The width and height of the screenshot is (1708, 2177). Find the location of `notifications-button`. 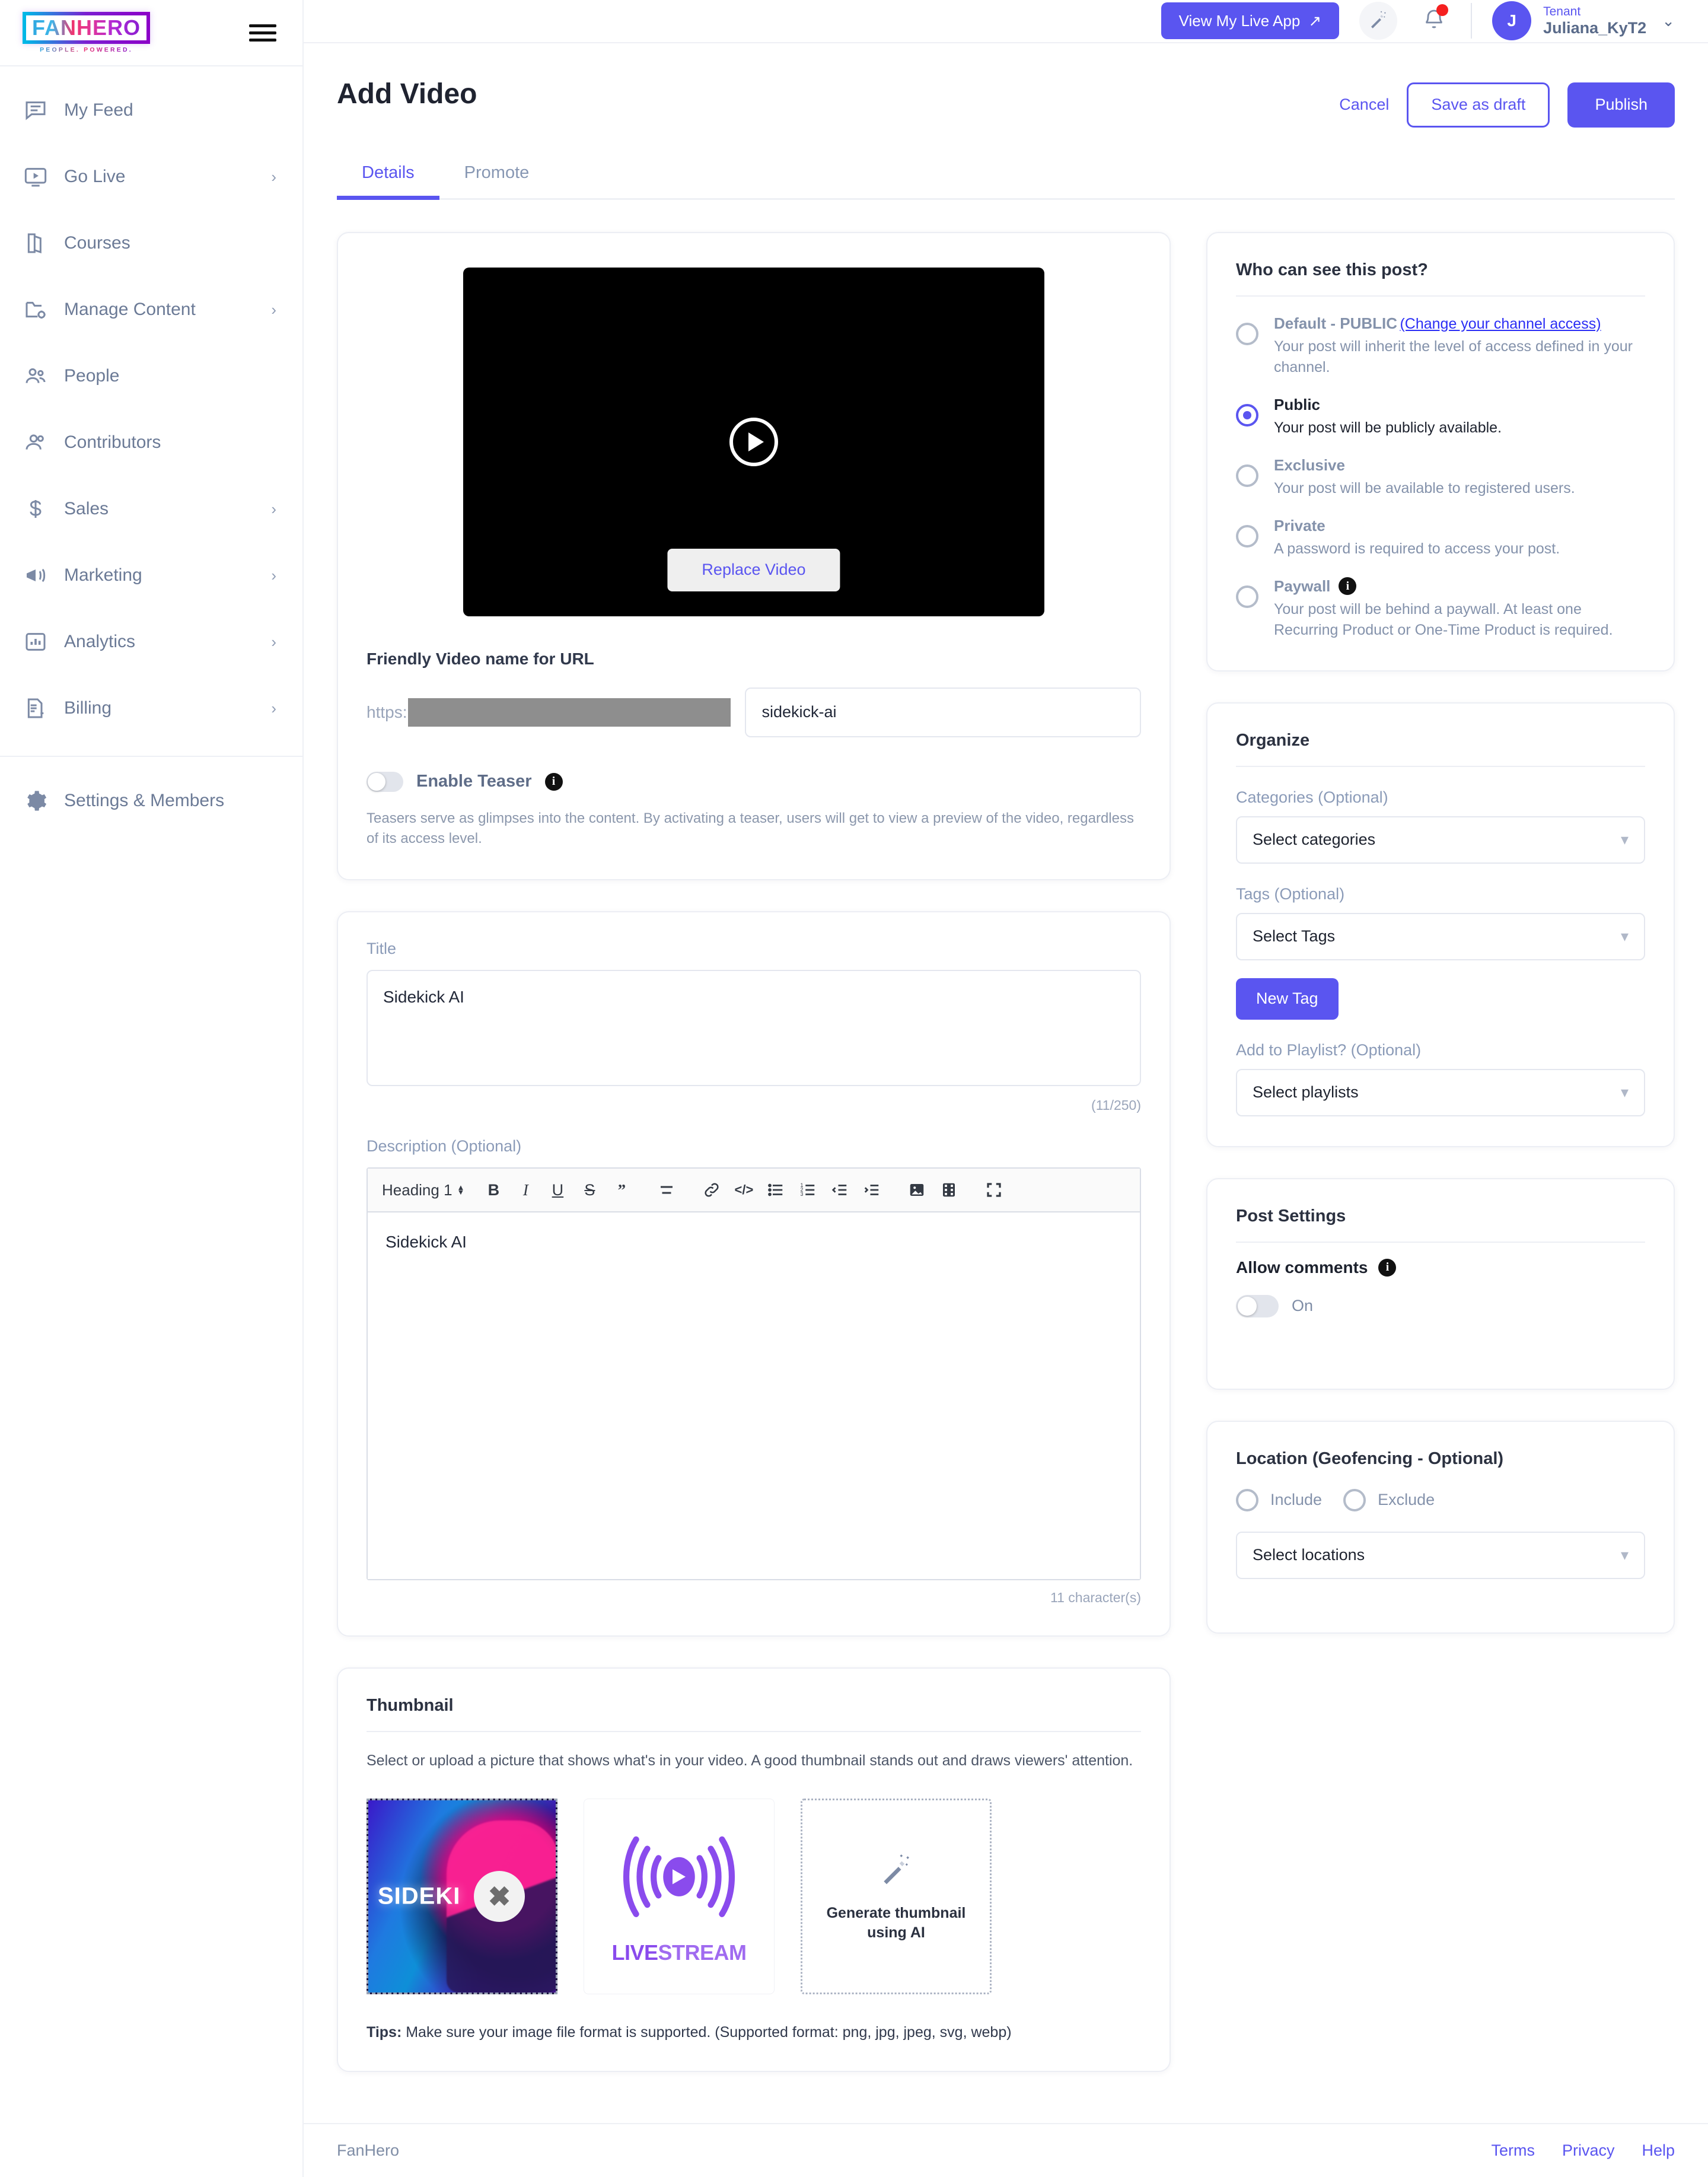

notifications-button is located at coordinates (1434, 21).